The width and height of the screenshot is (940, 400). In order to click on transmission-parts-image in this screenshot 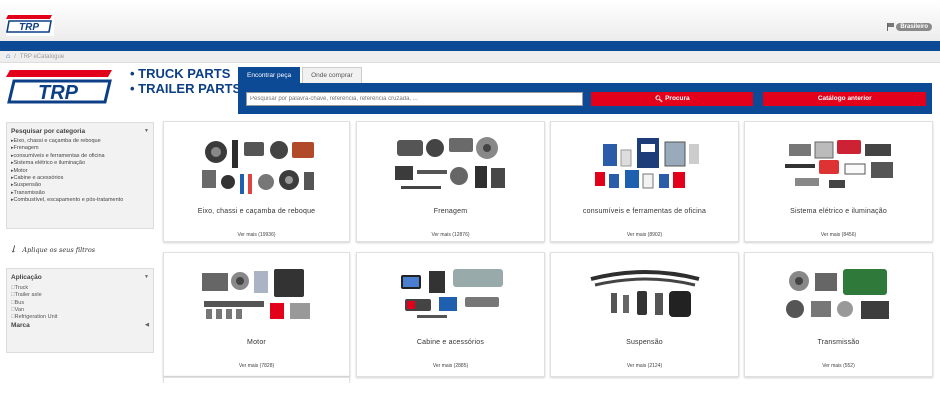, I will do `click(837, 294)`.